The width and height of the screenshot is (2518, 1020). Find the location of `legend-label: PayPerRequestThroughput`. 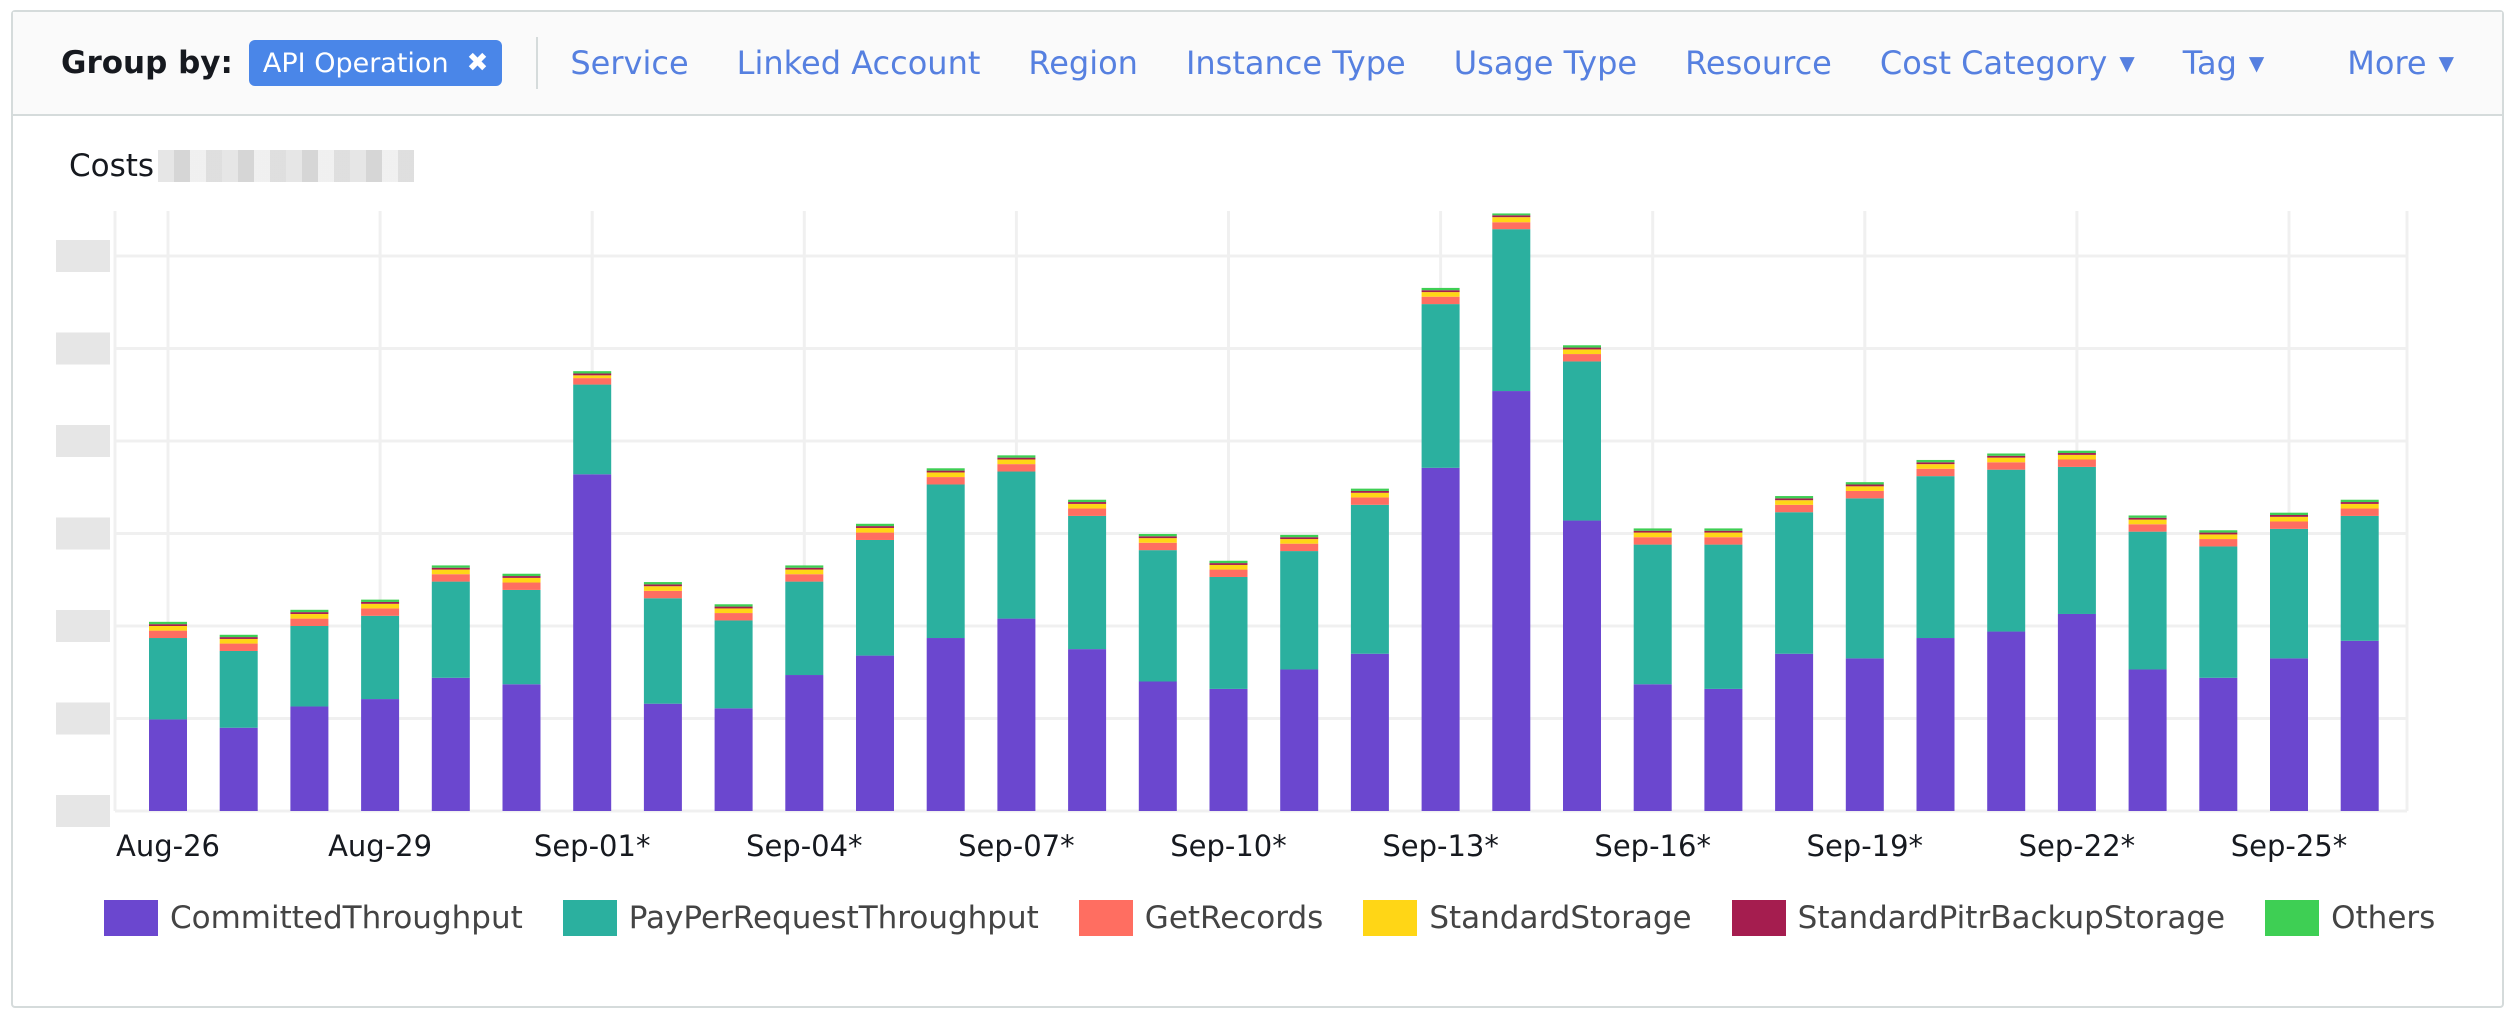

legend-label: PayPerRequestThroughput is located at coordinates (833, 918).